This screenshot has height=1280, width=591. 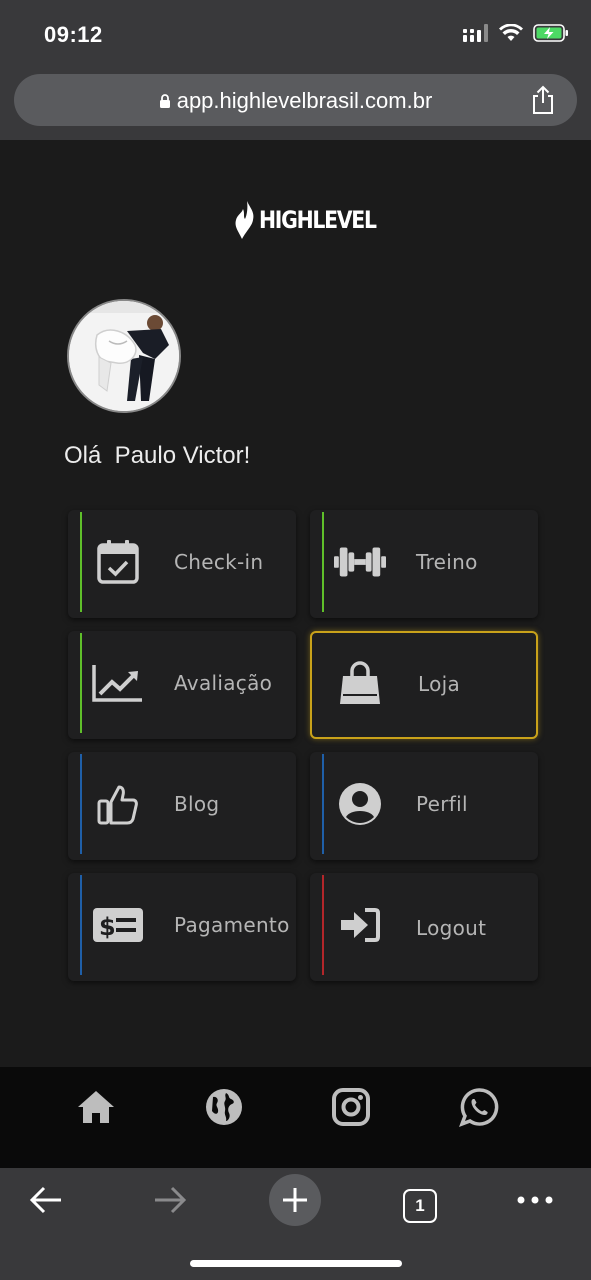 What do you see at coordinates (118, 804) in the screenshot?
I see `thumbs-up-icon` at bounding box center [118, 804].